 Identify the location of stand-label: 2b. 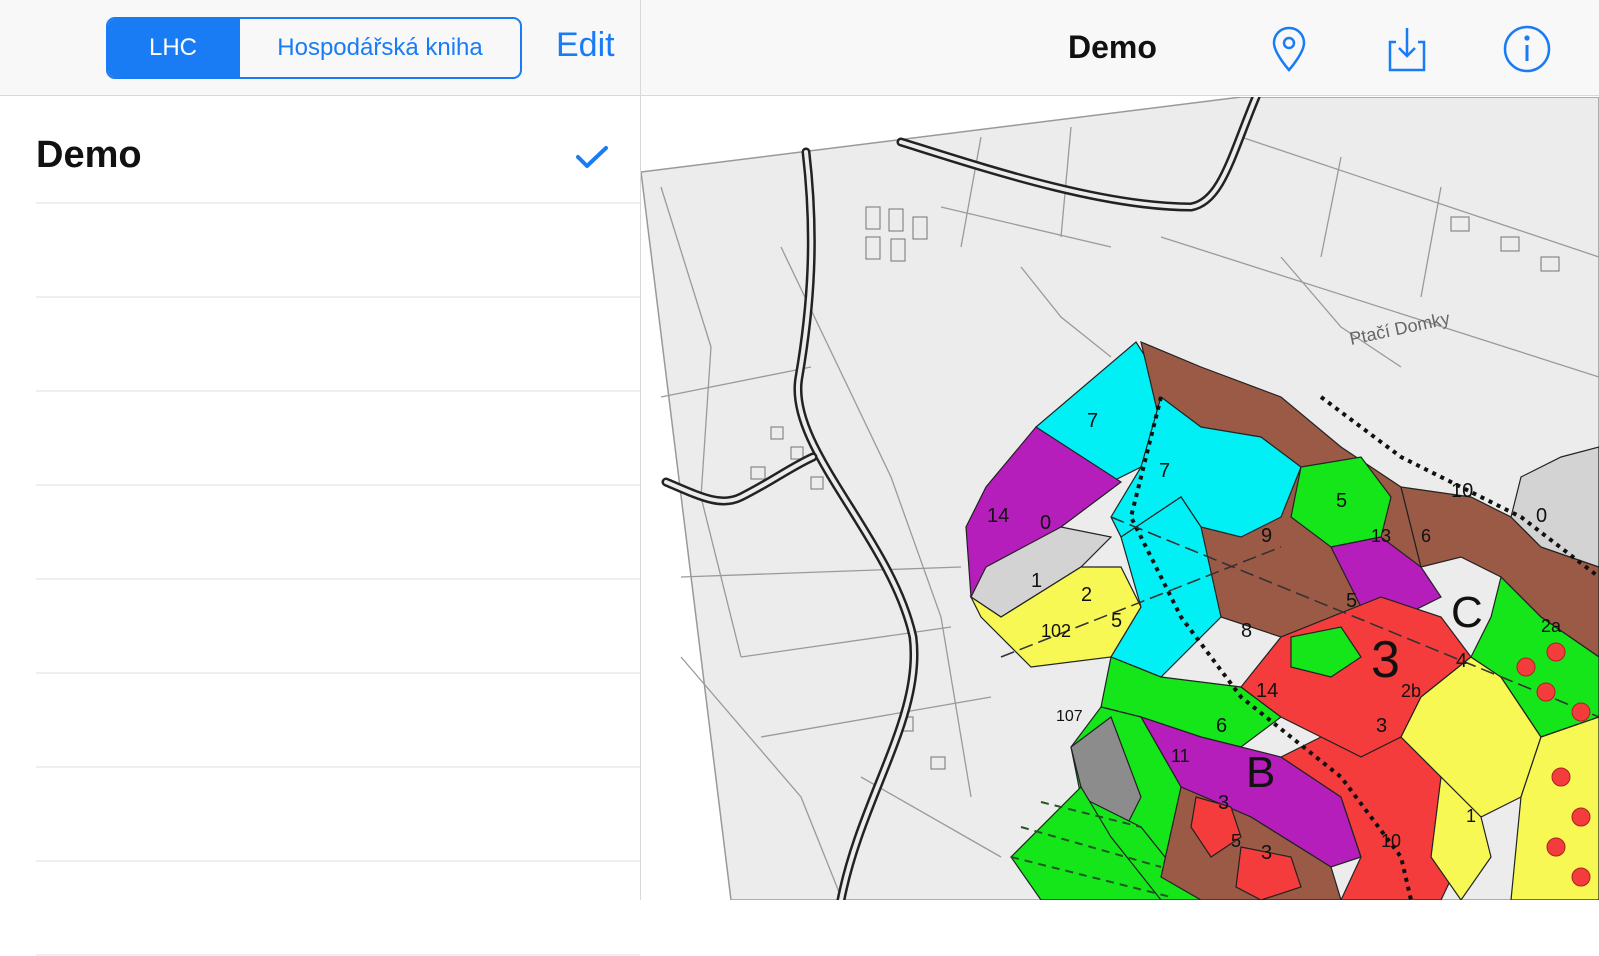
(1411, 691).